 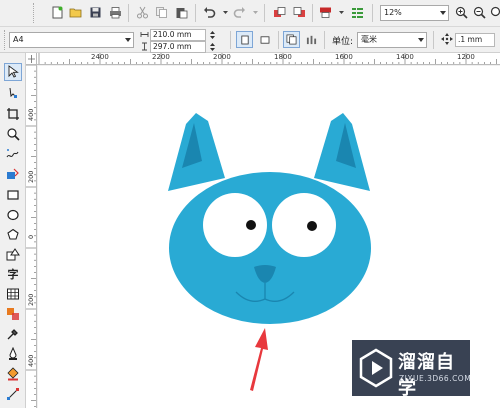 I want to click on zoom-page-icon, so click(x=494, y=12).